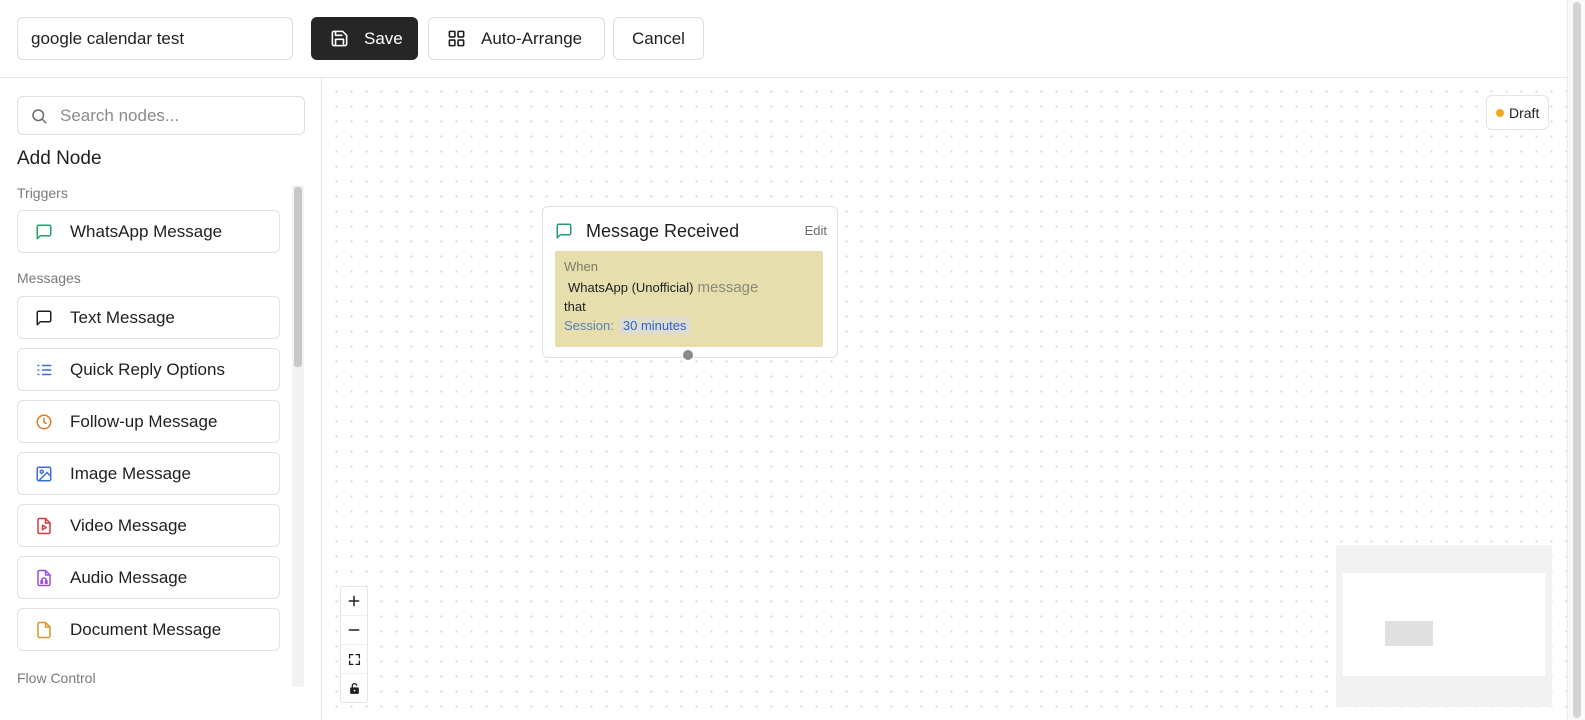  I want to click on file-icon, so click(44, 630).